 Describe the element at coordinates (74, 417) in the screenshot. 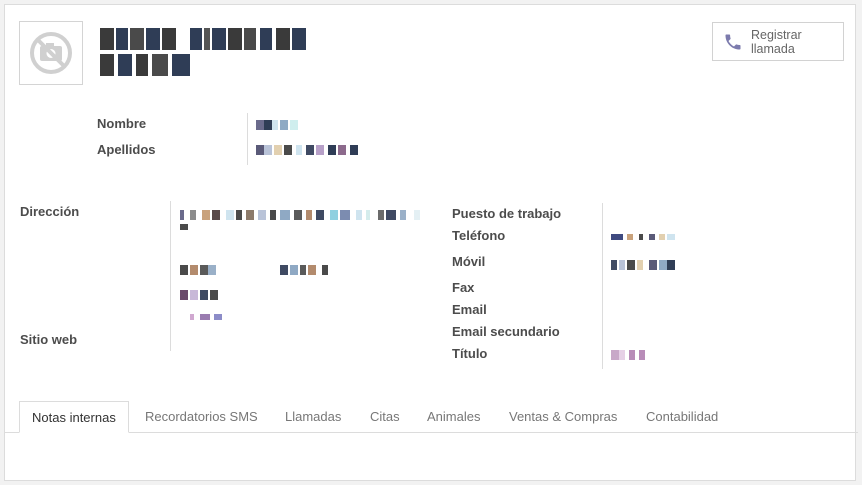

I see `tab-notas-internas: Notas internas` at that location.